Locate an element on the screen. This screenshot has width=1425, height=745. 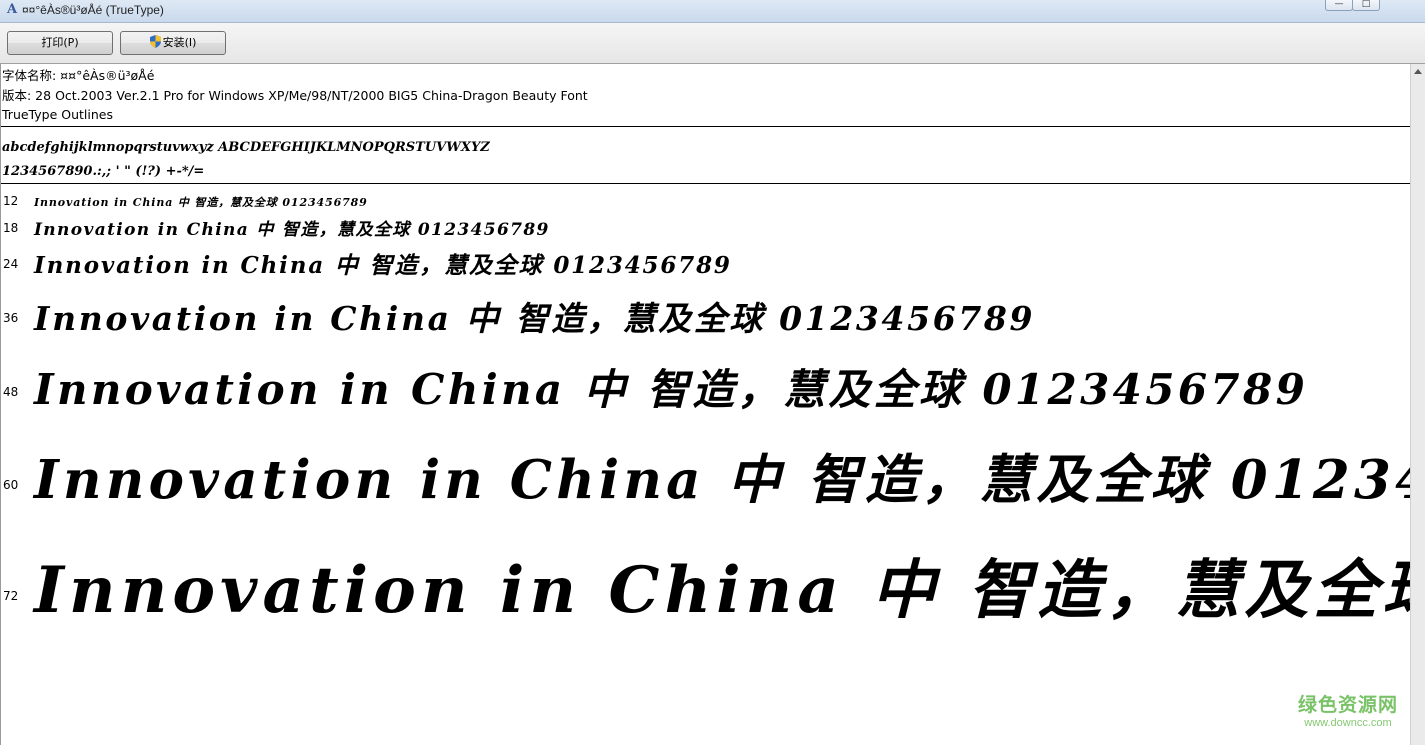
minimize-icon: — is located at coordinates (1339, 4).